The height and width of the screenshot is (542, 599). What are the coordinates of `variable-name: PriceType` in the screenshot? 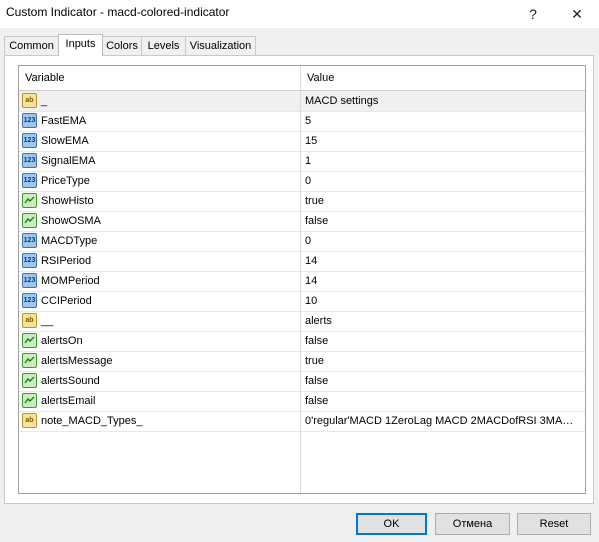 It's located at (65, 181).